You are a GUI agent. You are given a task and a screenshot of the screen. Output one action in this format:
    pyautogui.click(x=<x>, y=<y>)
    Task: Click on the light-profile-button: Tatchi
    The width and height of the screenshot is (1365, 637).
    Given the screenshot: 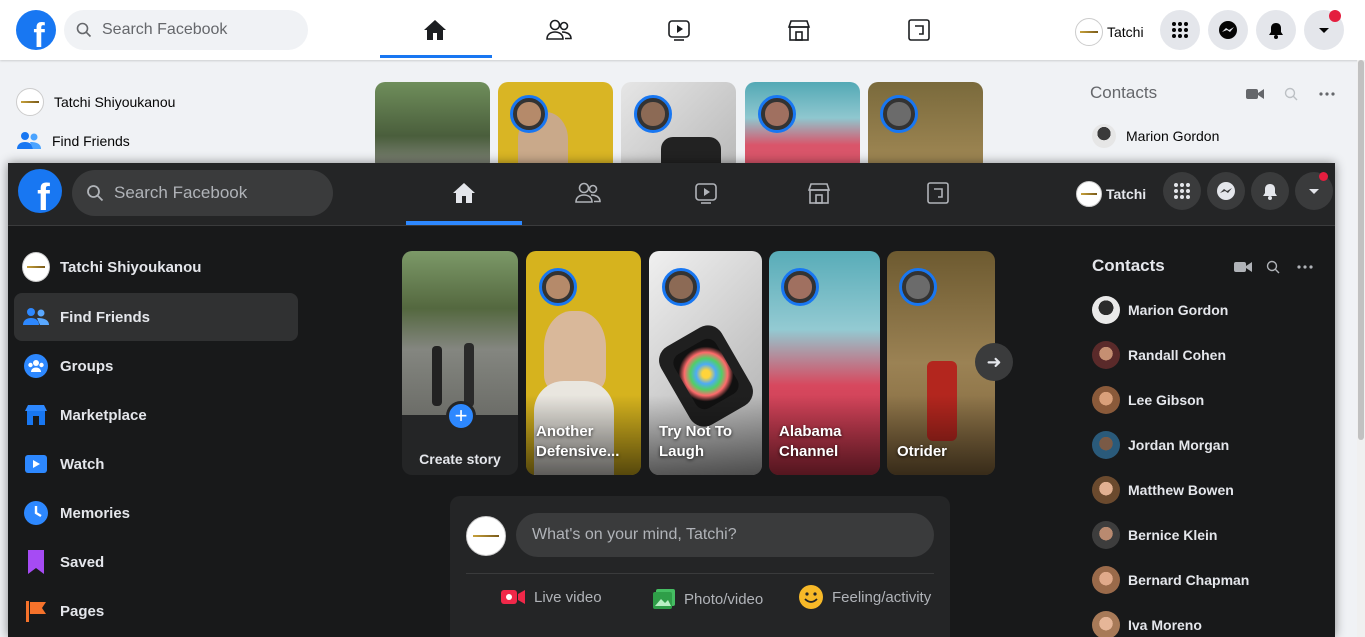 What is the action you would take?
    pyautogui.click(x=1109, y=32)
    